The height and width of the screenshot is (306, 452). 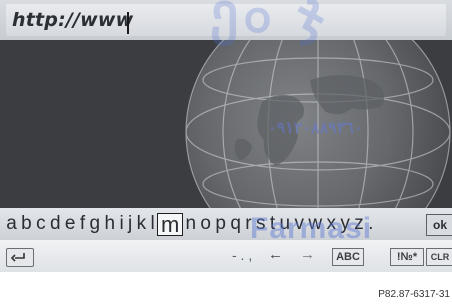 What do you see at coordinates (121, 224) in the screenshot?
I see `char-key-i: i` at bounding box center [121, 224].